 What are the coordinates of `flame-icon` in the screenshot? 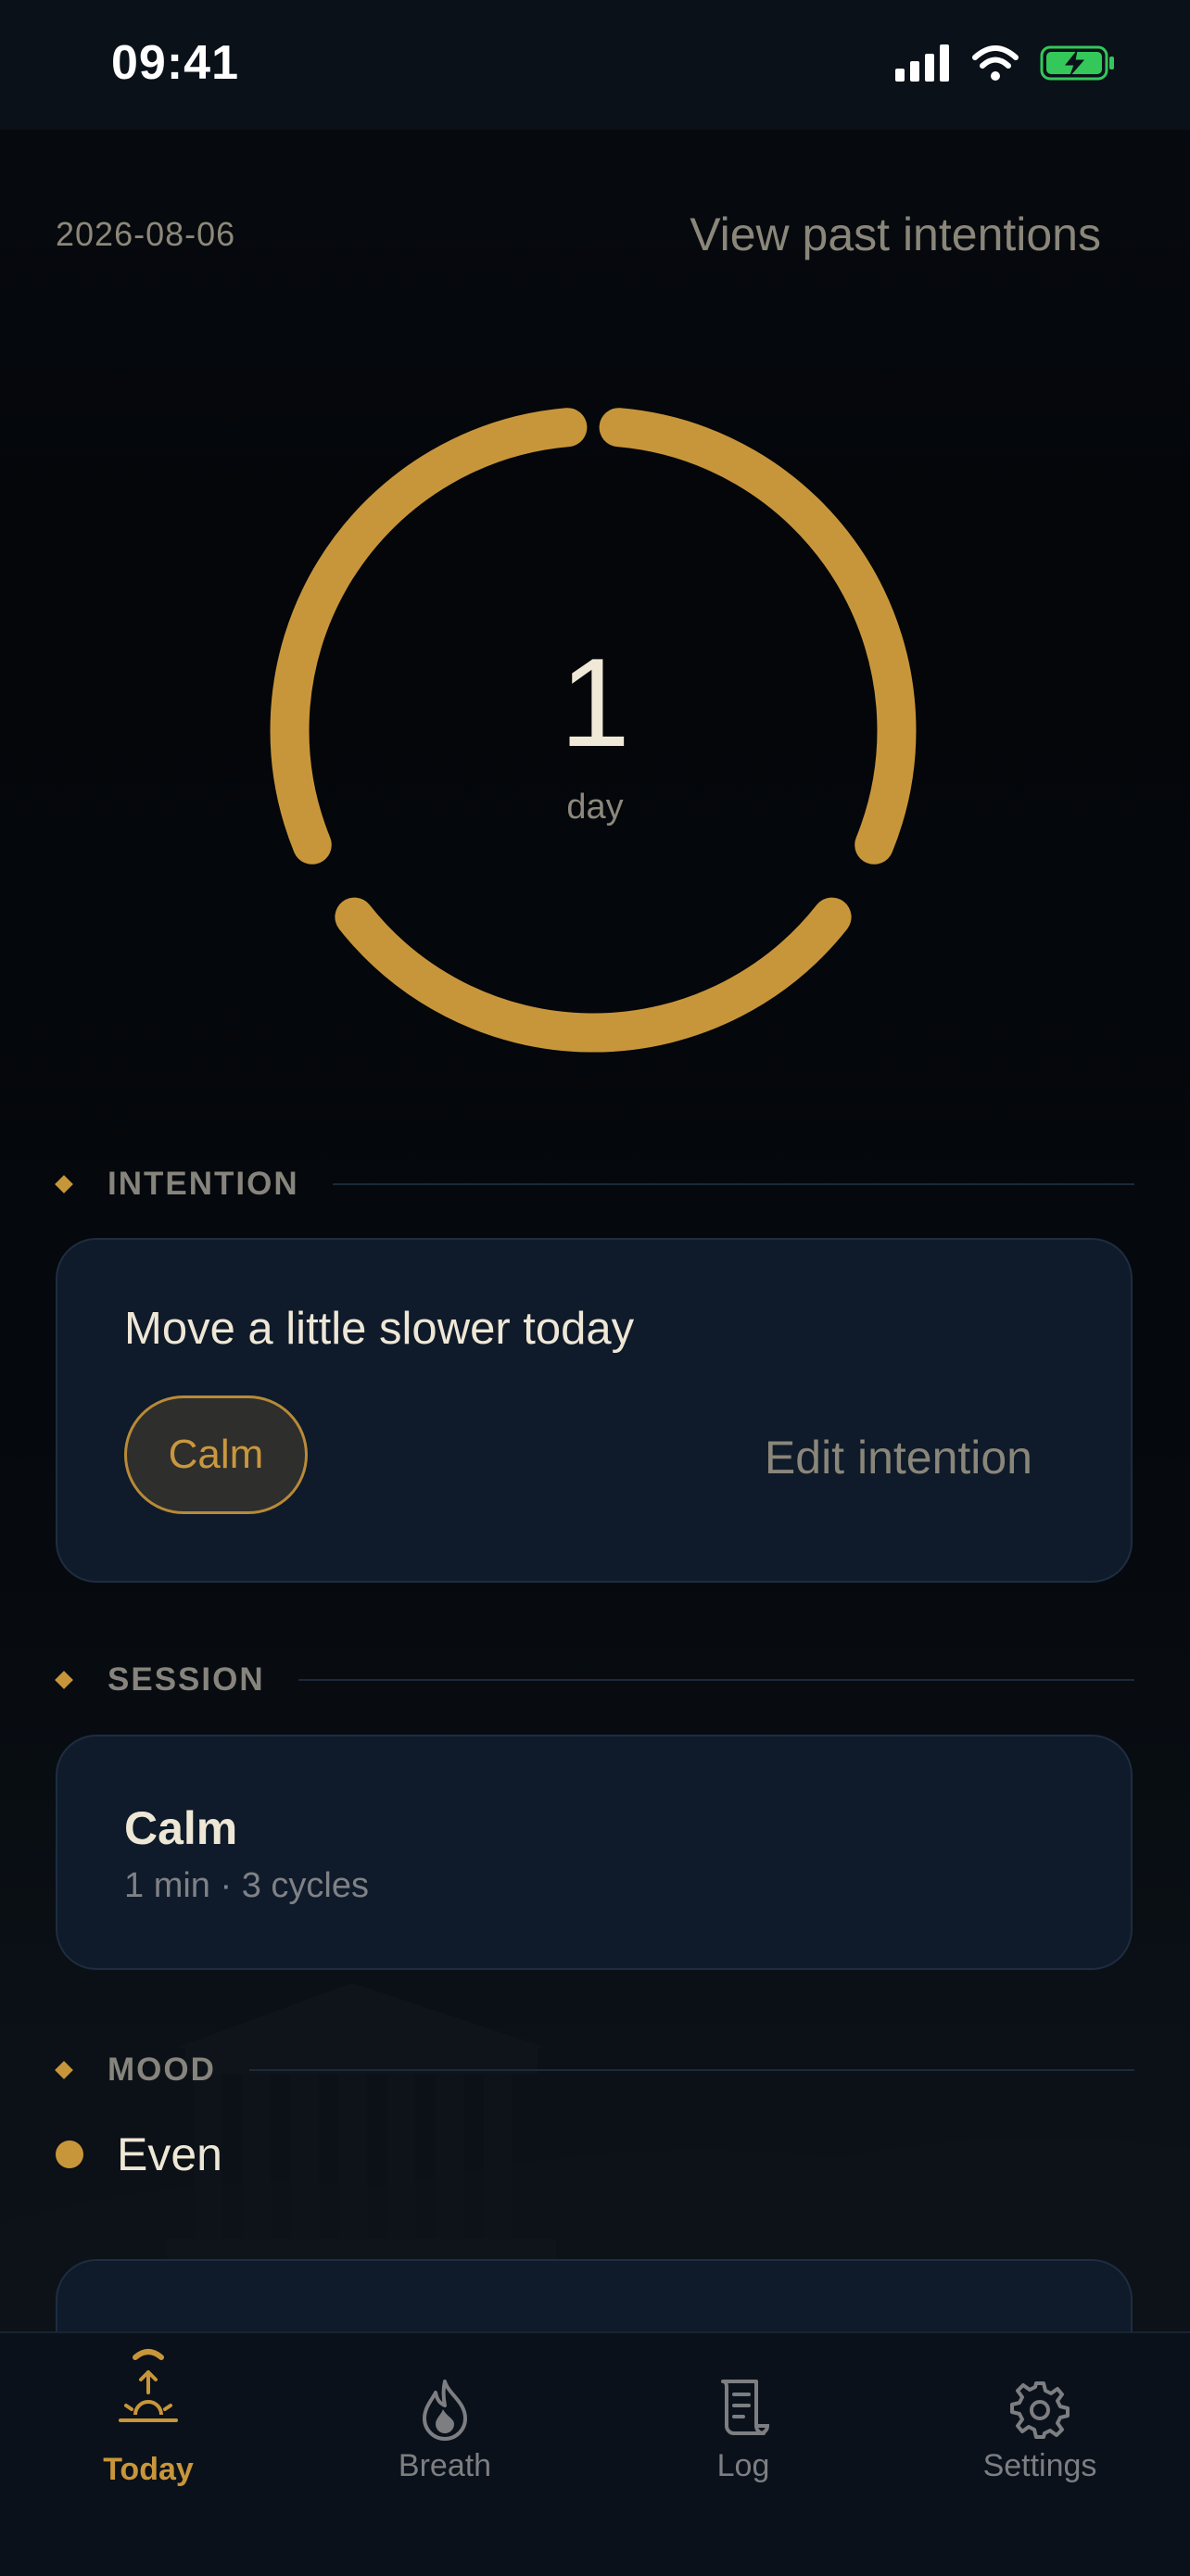 It's located at (445, 2410).